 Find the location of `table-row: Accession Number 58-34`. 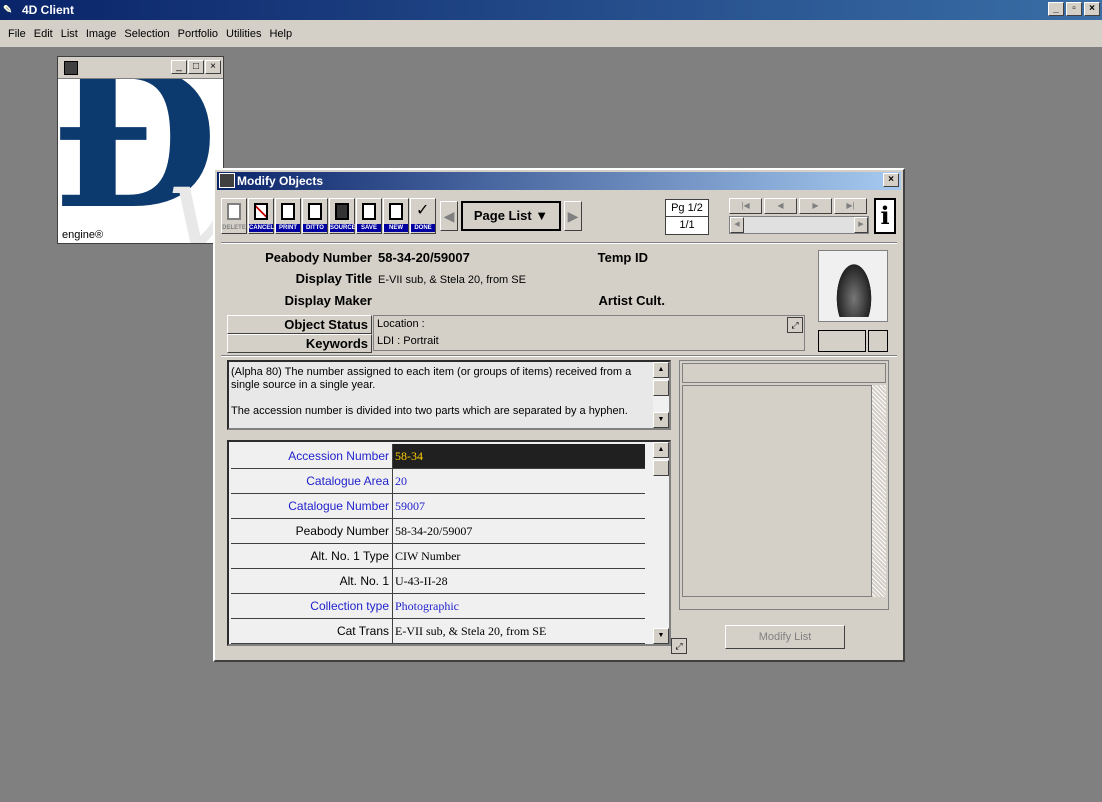

table-row: Accession Number 58-34 is located at coordinates (438, 456).